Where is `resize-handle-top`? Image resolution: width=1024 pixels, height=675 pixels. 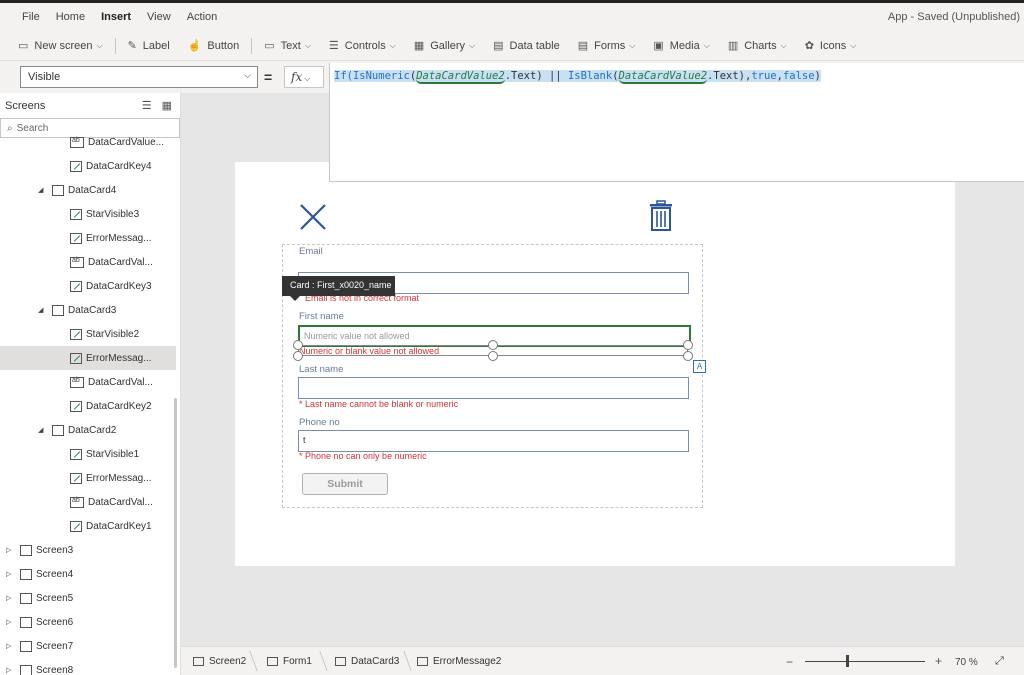
resize-handle-top is located at coordinates (493, 345).